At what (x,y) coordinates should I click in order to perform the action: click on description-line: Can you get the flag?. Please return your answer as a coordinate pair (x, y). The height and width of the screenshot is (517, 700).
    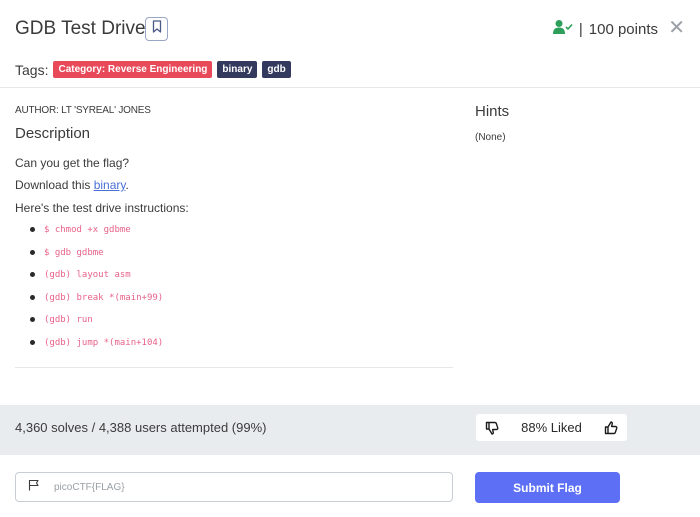
    Looking at the image, I should click on (72, 163).